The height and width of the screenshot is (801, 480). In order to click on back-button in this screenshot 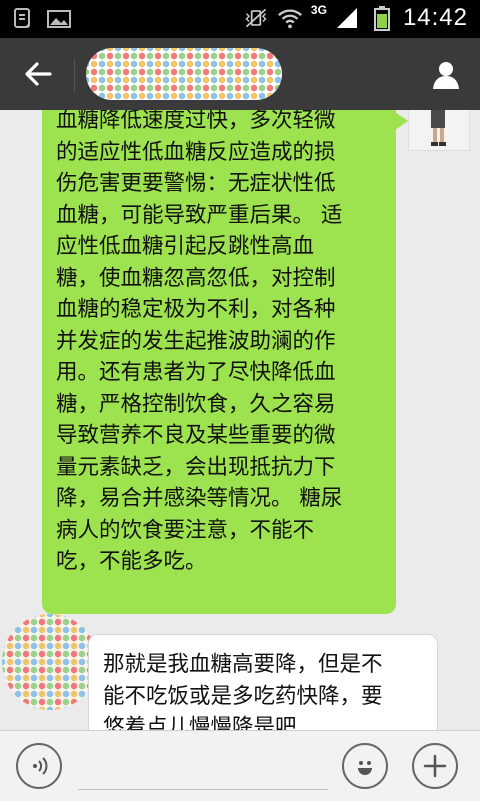, I will do `click(38, 74)`.